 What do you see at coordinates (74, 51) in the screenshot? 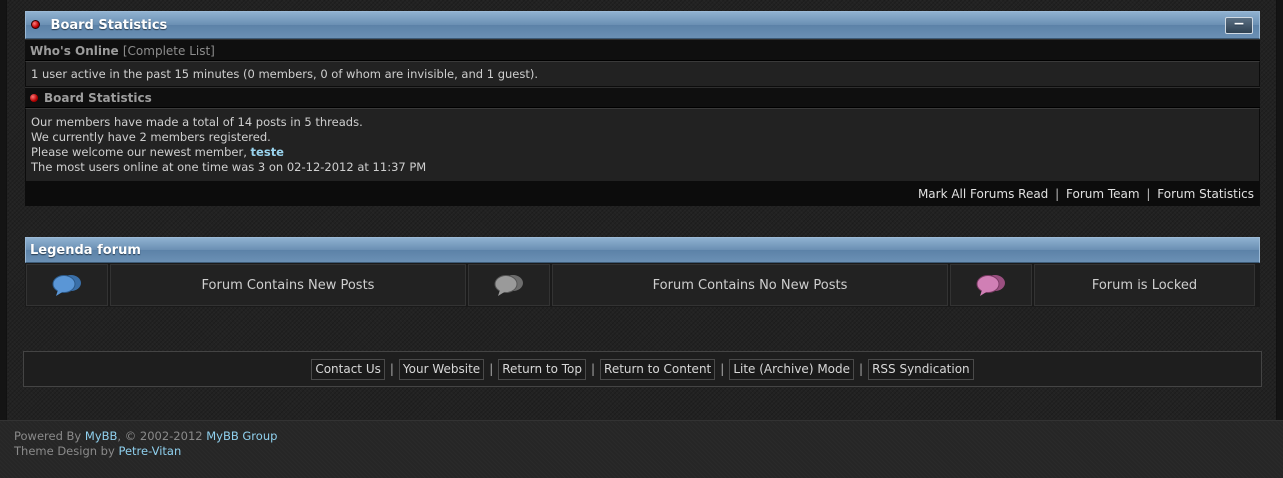
I see `whos-online-label: Who's Online` at bounding box center [74, 51].